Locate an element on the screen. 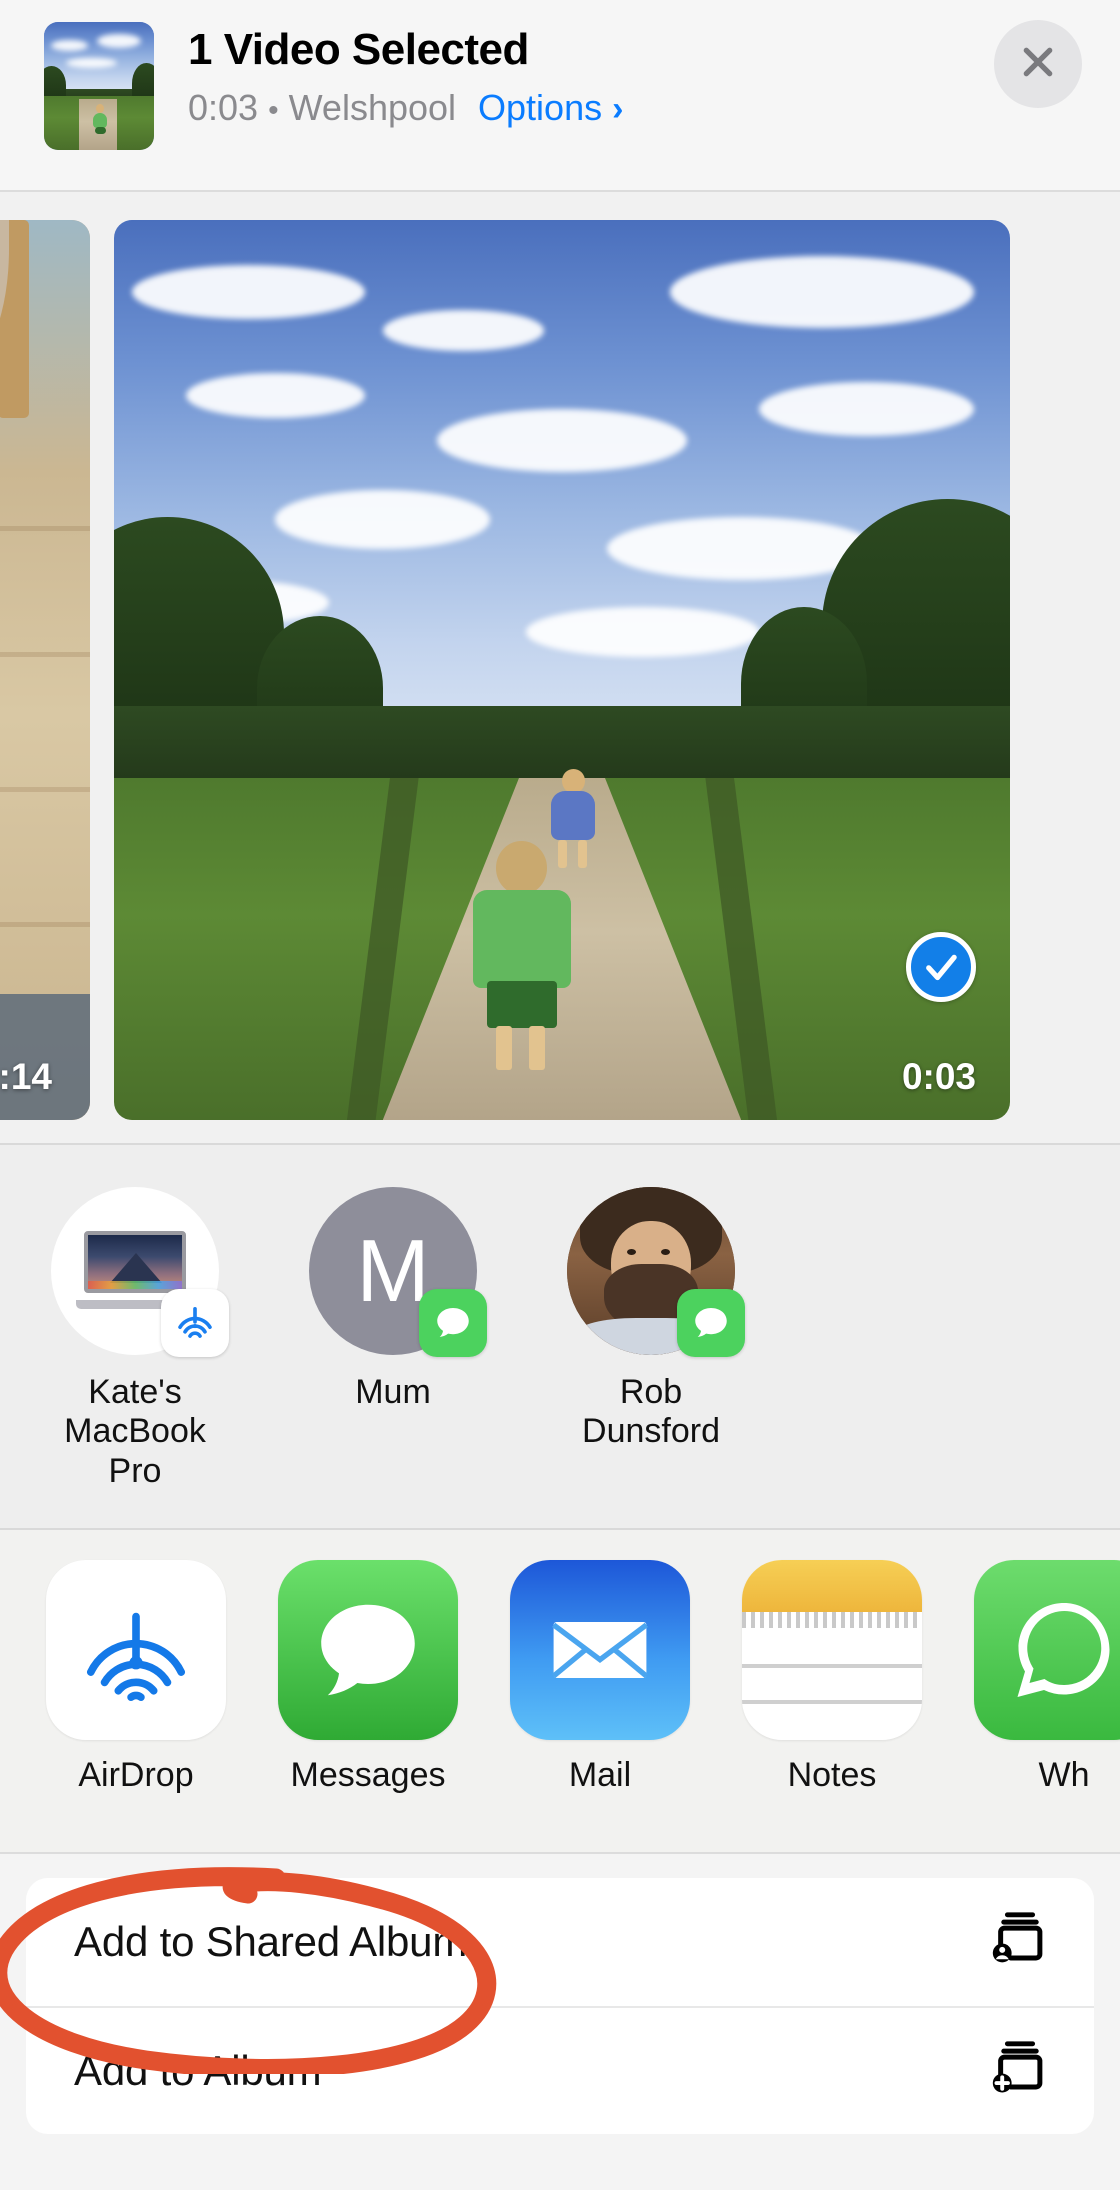  page-title: 1 Video Selected is located at coordinates (358, 49).